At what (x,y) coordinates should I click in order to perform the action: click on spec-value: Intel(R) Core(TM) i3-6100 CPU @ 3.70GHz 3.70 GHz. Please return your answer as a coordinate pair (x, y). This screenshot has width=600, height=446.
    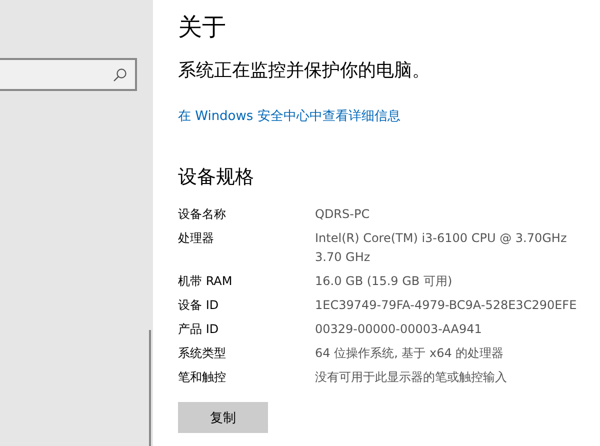
    Looking at the image, I should click on (441, 248).